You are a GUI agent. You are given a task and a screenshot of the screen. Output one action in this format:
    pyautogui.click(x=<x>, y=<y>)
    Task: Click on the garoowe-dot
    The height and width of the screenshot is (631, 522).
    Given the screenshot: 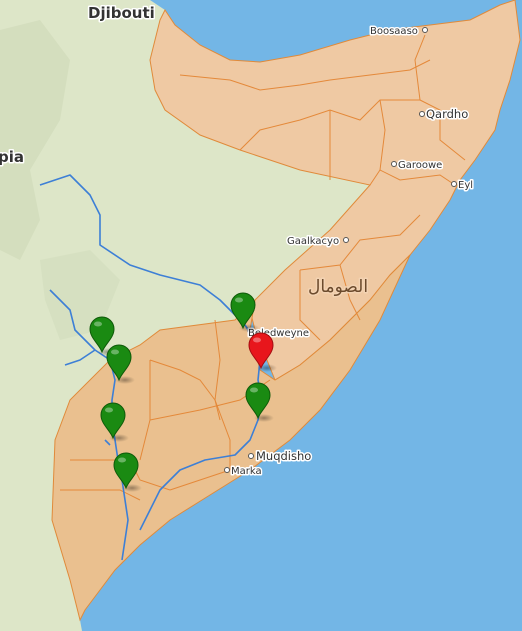 What is the action you would take?
    pyautogui.click(x=394, y=164)
    